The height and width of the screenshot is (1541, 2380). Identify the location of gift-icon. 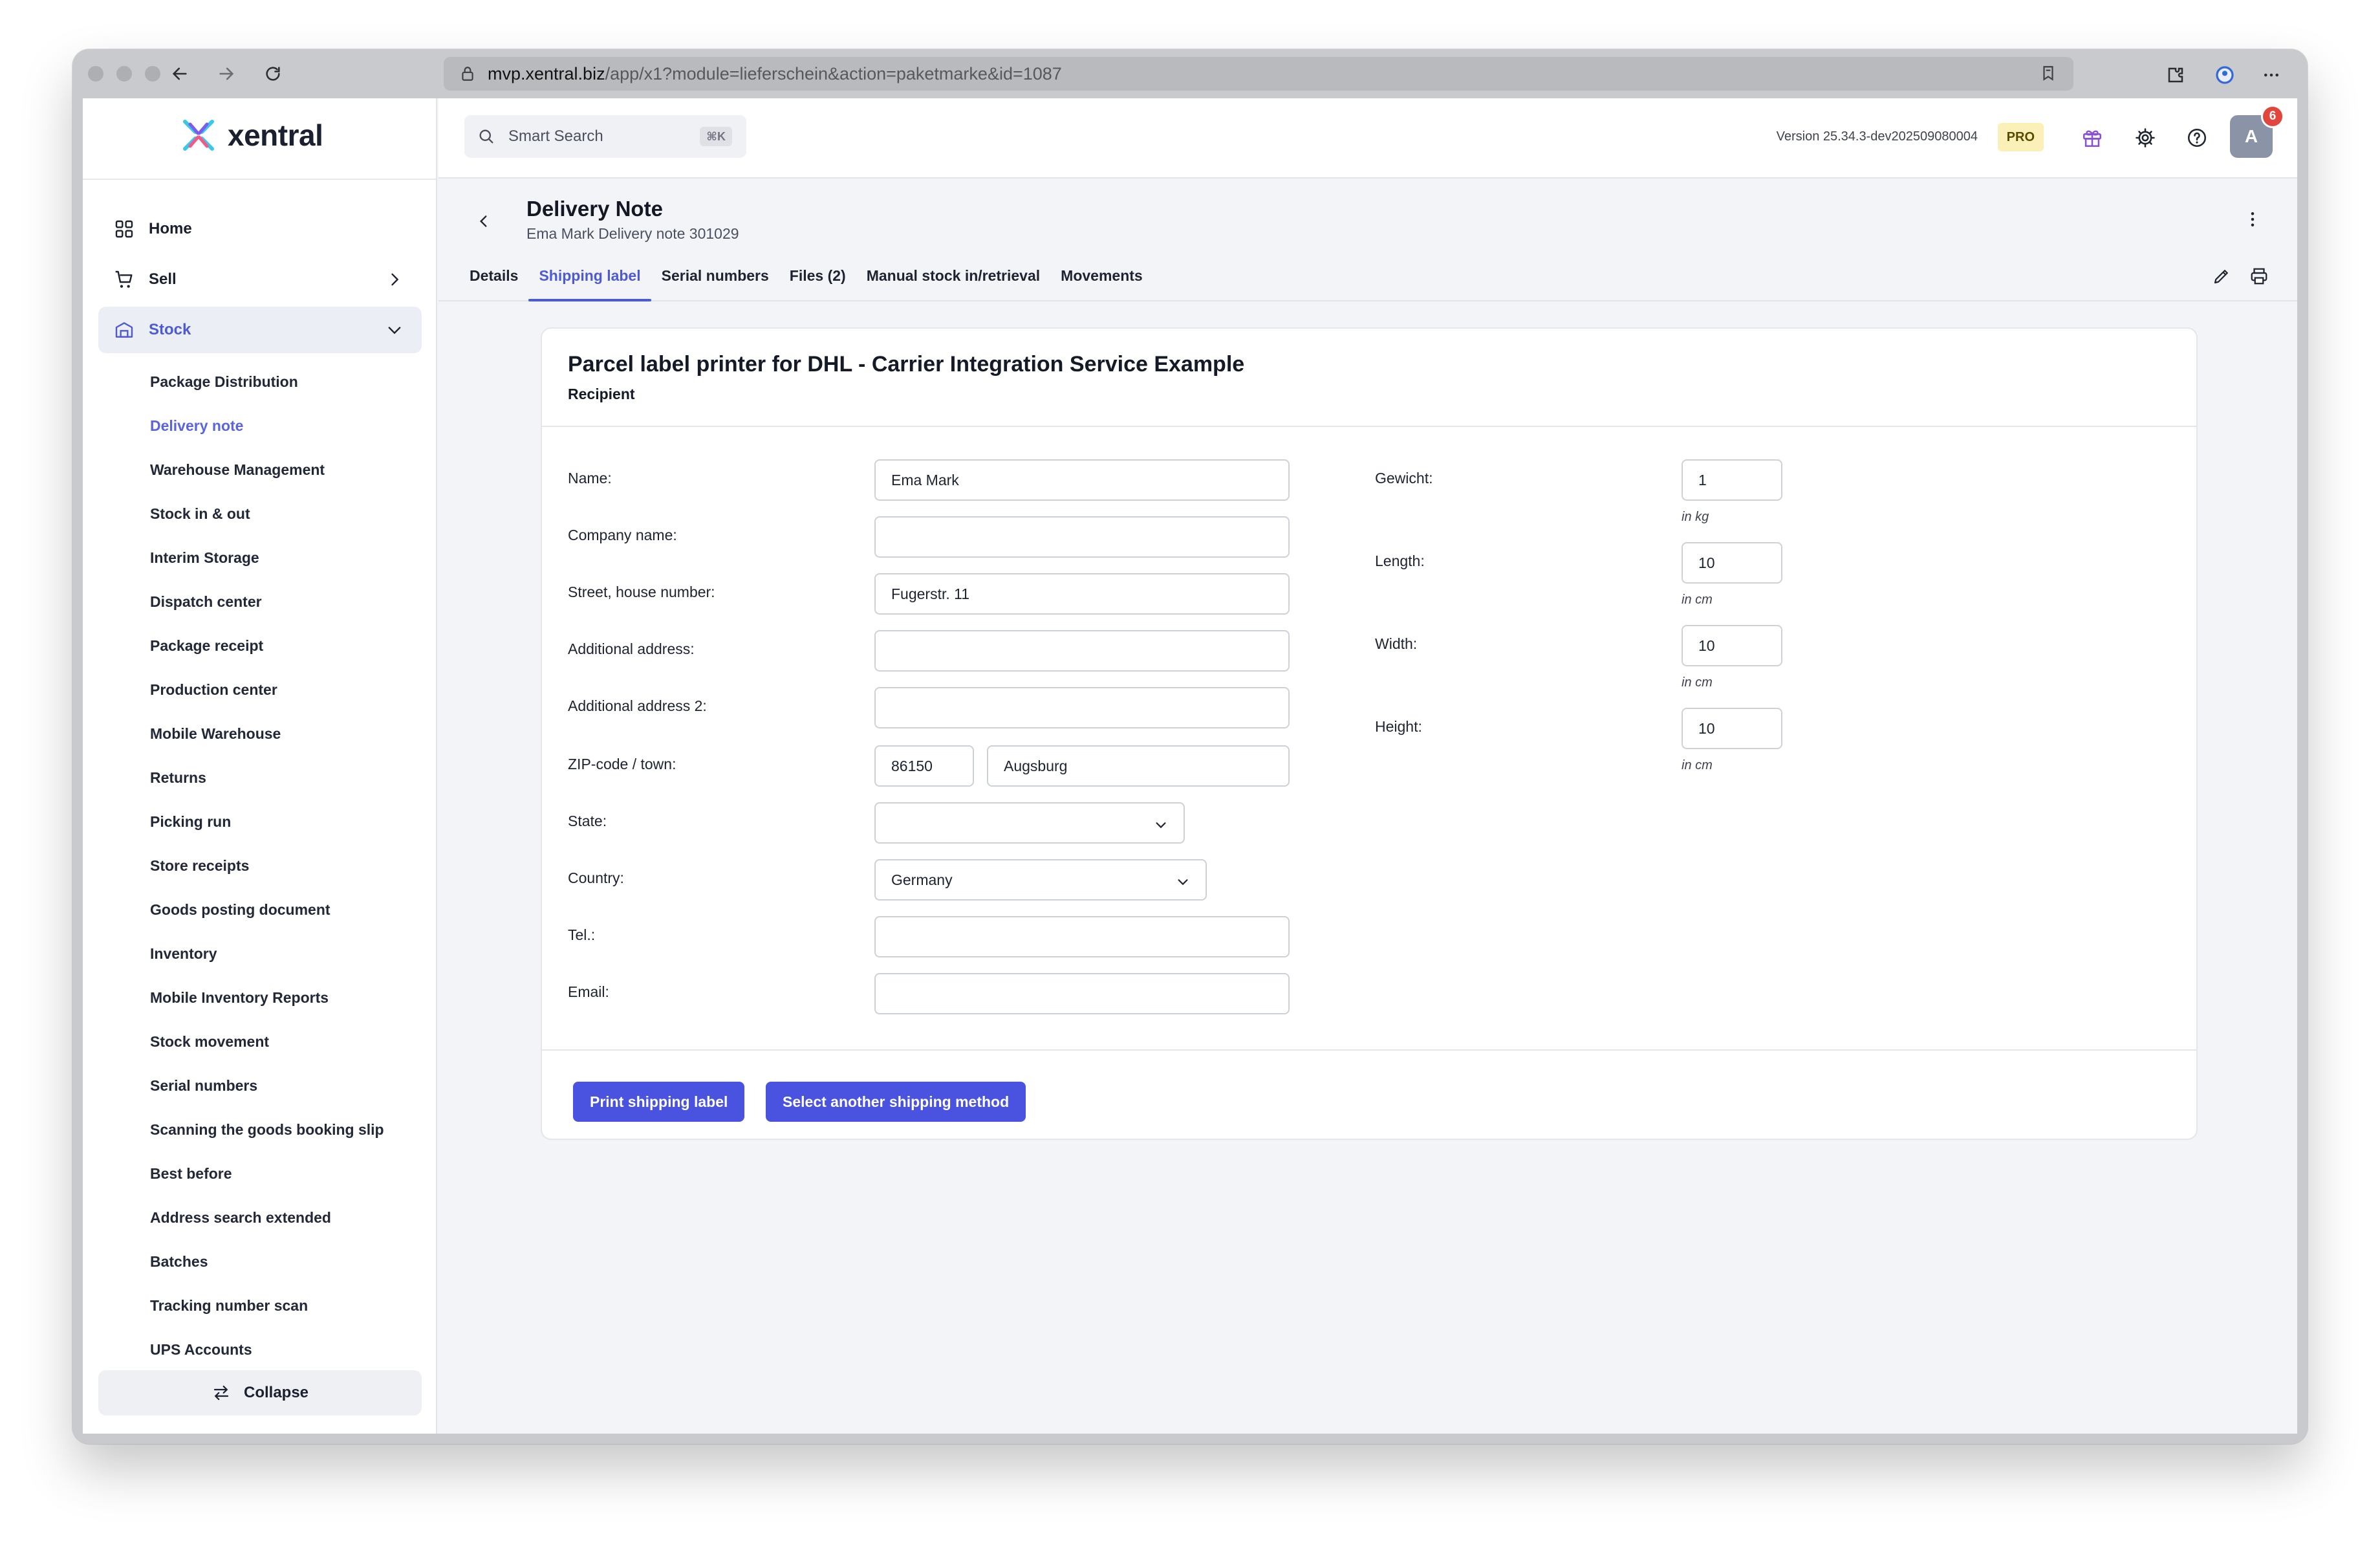
(2092, 138).